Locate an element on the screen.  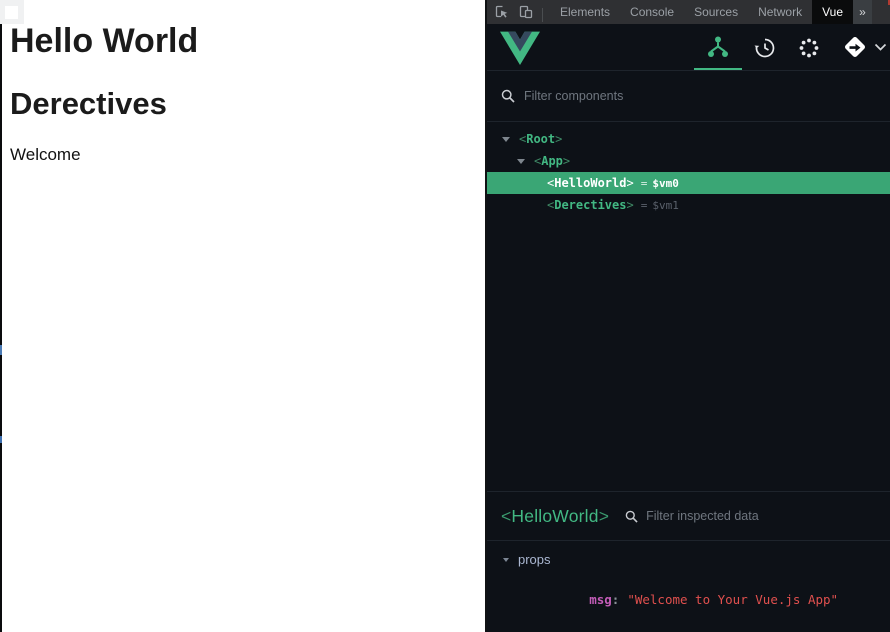
vm-reference: $vm0 is located at coordinates (665, 183).